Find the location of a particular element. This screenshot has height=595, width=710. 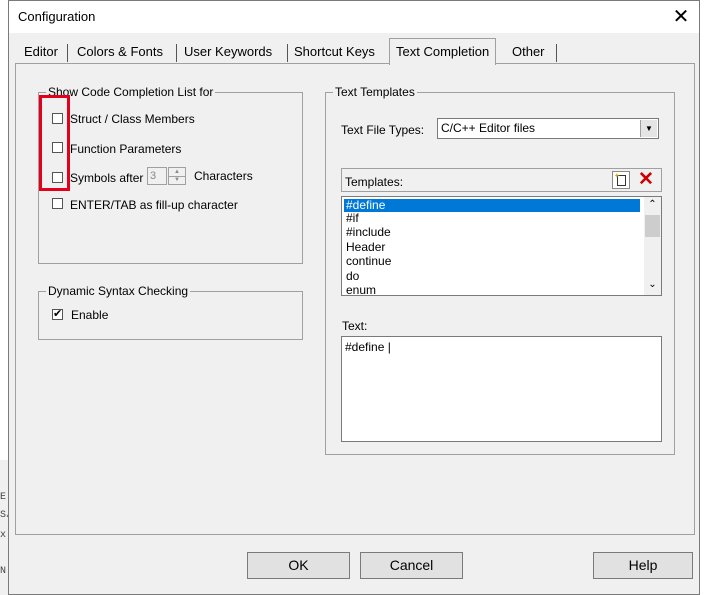

new-template-button: ✦ is located at coordinates (621, 180).